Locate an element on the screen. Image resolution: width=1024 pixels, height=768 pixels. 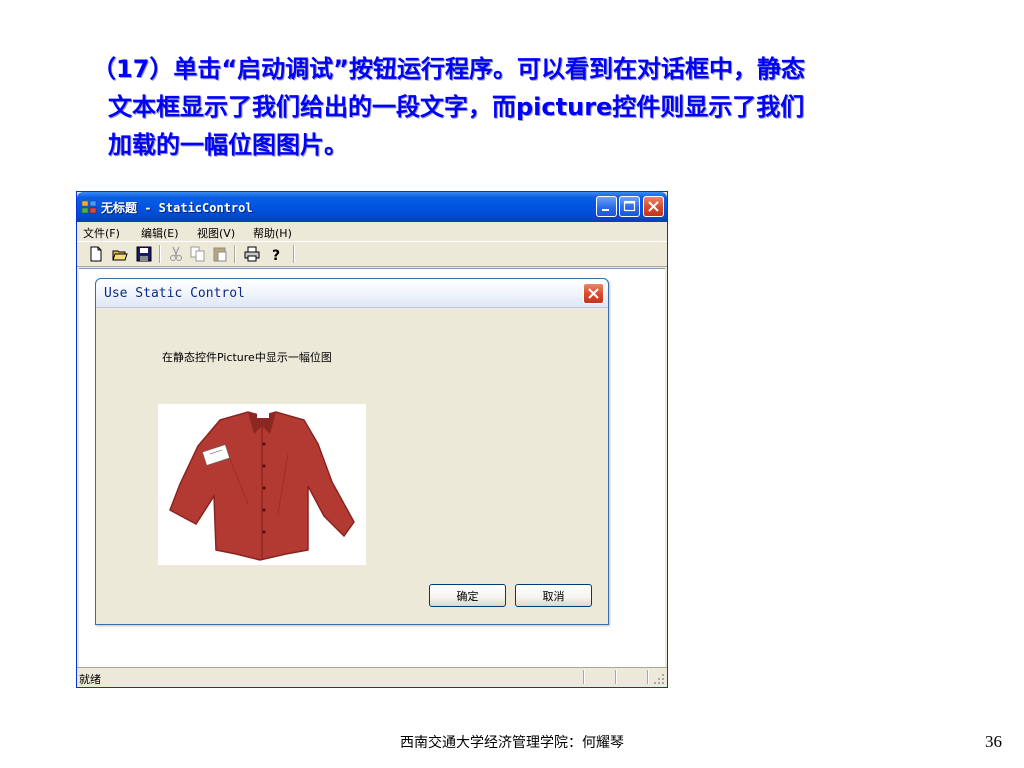
app-icon is located at coordinates (89, 207).